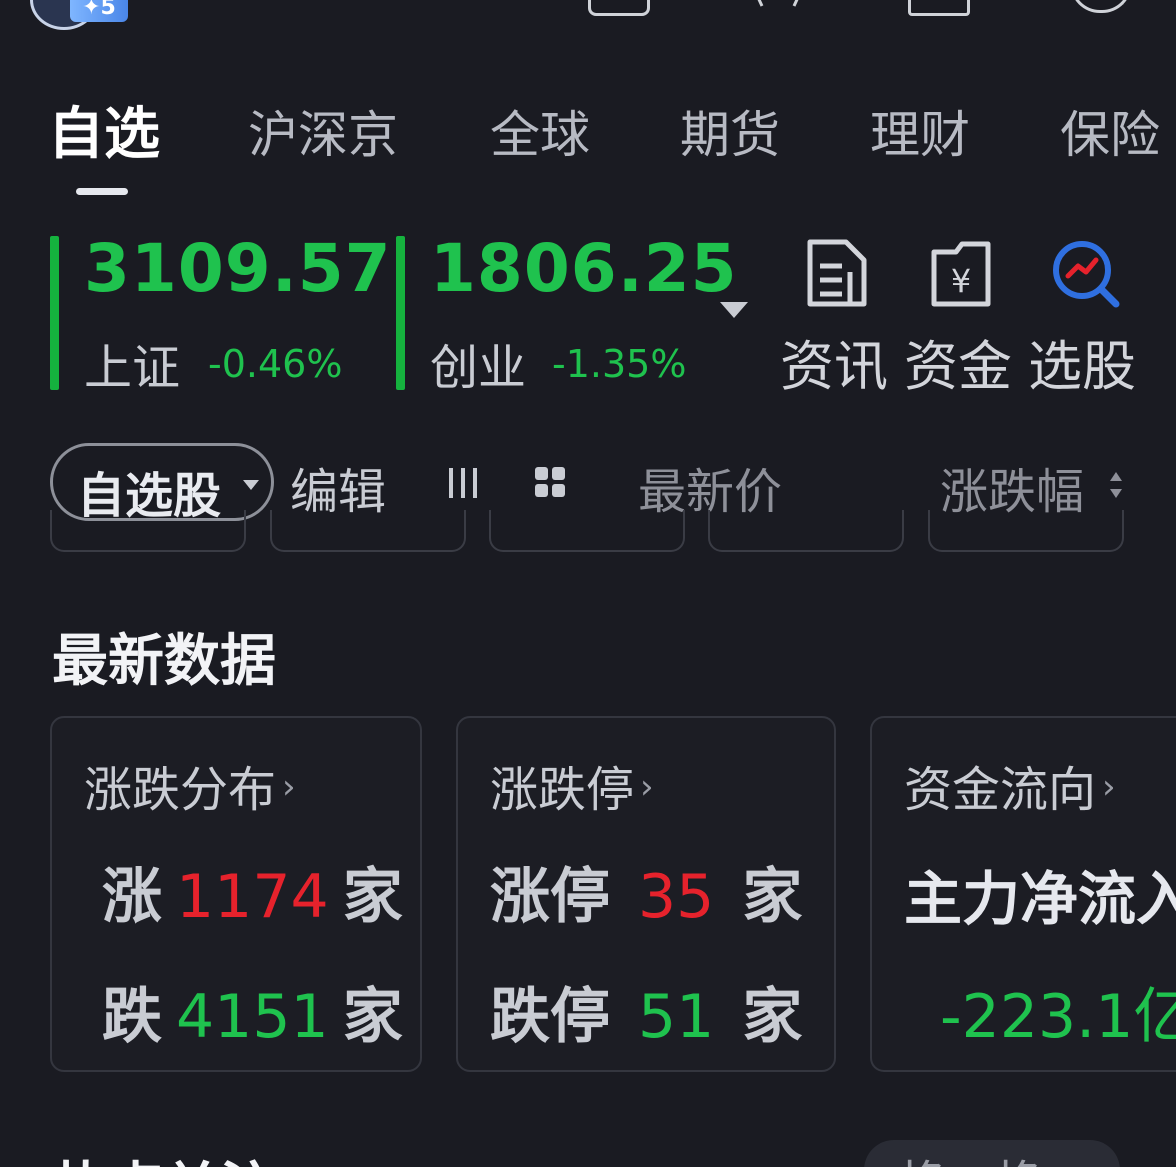  Describe the element at coordinates (102, 191) in the screenshot. I see `active-tab-indicator` at that location.